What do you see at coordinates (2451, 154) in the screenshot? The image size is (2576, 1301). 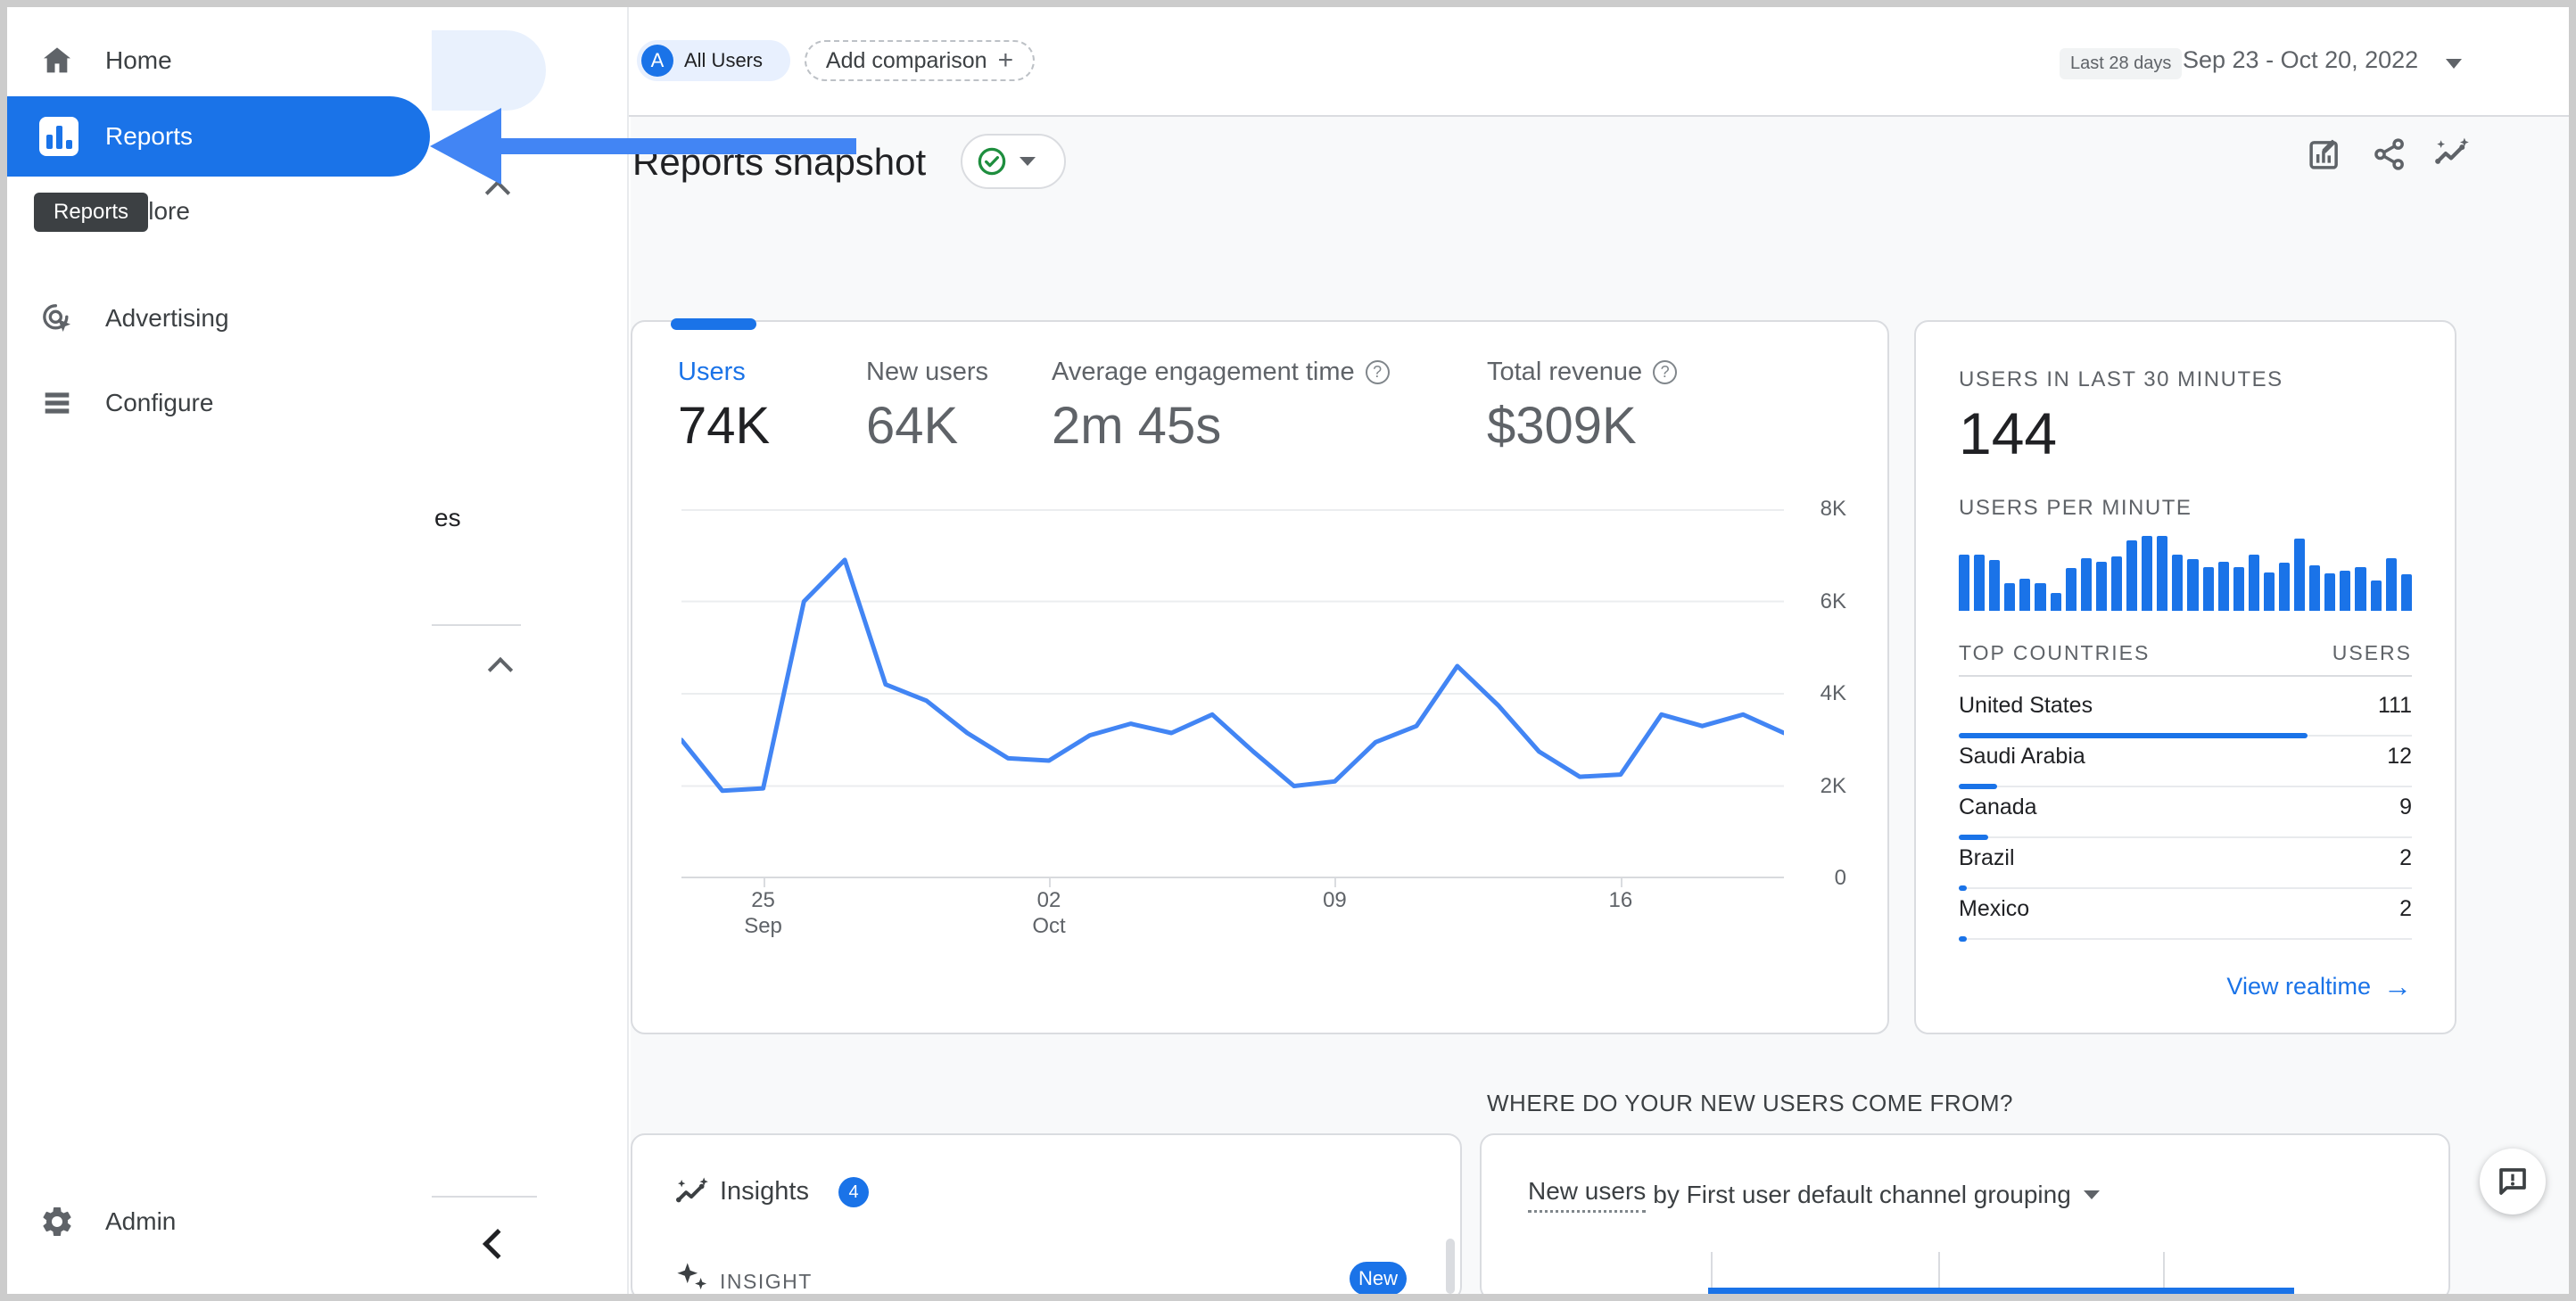 I see `insights-icon` at bounding box center [2451, 154].